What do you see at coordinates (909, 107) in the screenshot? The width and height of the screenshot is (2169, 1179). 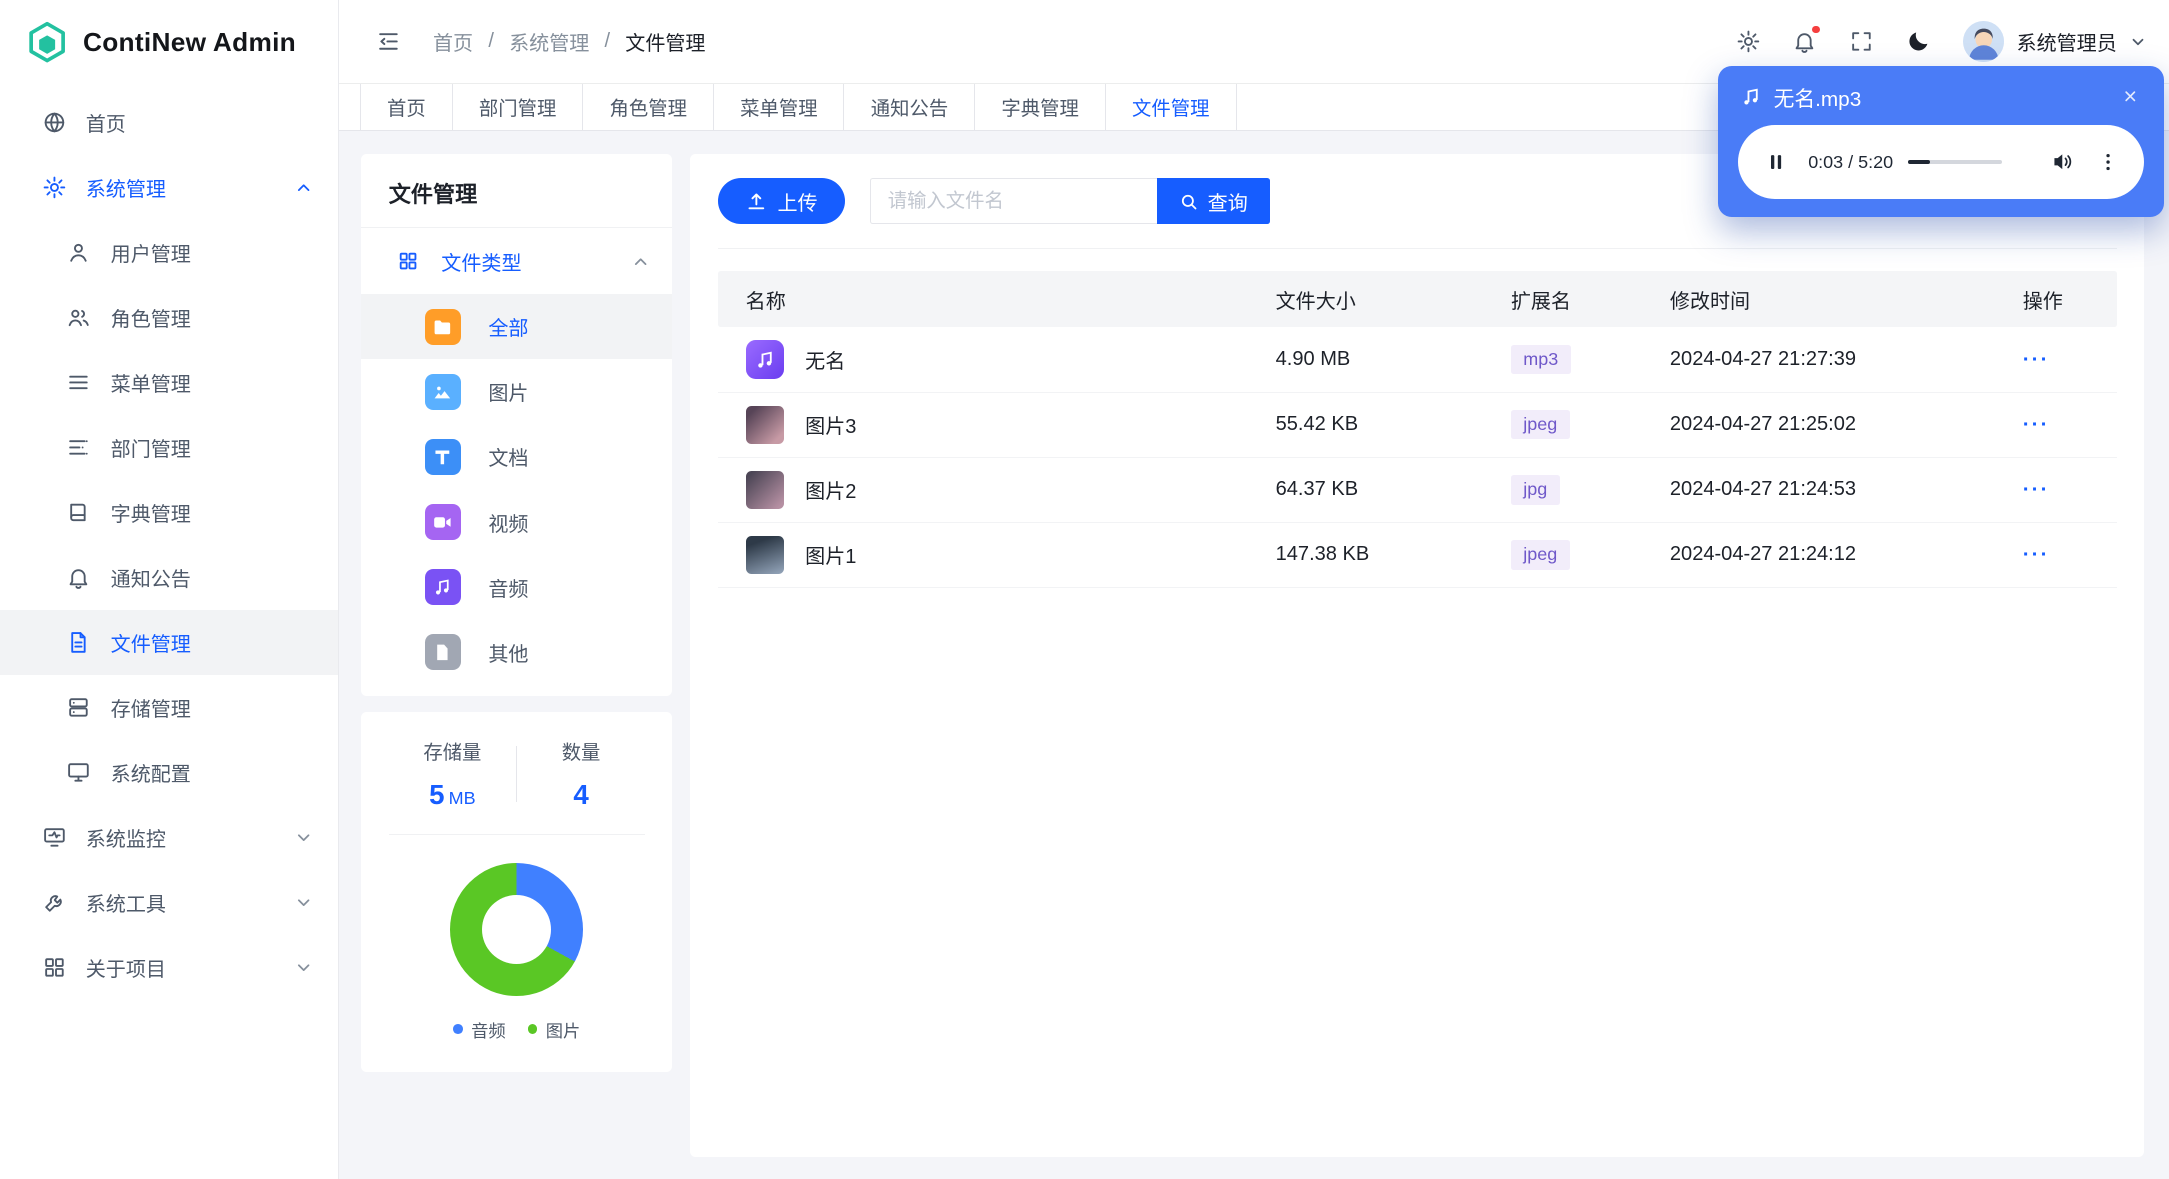 I see `tab-notice: 通知公告` at bounding box center [909, 107].